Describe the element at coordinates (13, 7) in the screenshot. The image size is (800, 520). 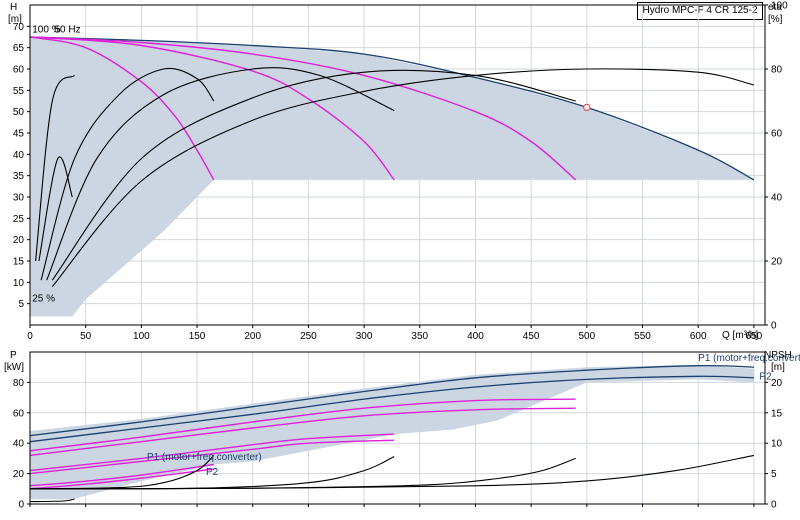
I see `y-axis-title-h: H` at that location.